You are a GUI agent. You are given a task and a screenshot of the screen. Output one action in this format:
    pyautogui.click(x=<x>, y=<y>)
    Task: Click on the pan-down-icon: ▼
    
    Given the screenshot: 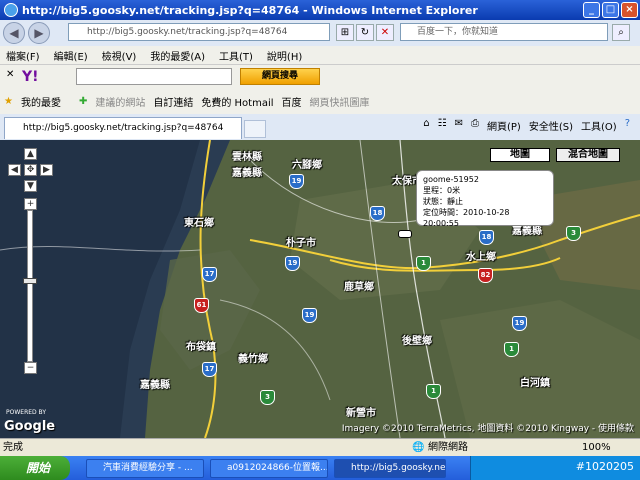 What is the action you would take?
    pyautogui.click(x=30, y=186)
    